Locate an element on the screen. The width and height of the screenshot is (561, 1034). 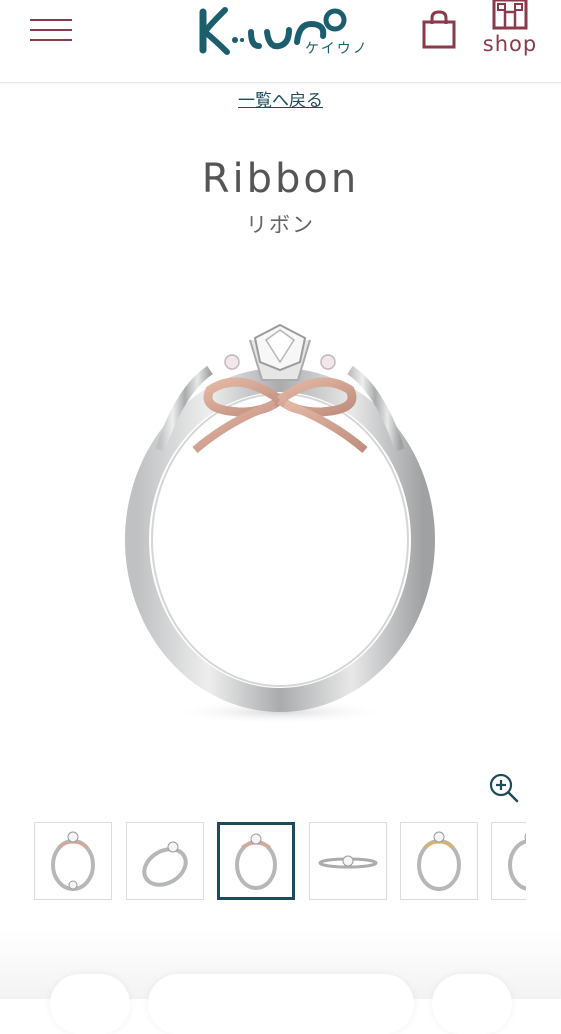
product-subtitle: リボン is located at coordinates (280, 225).